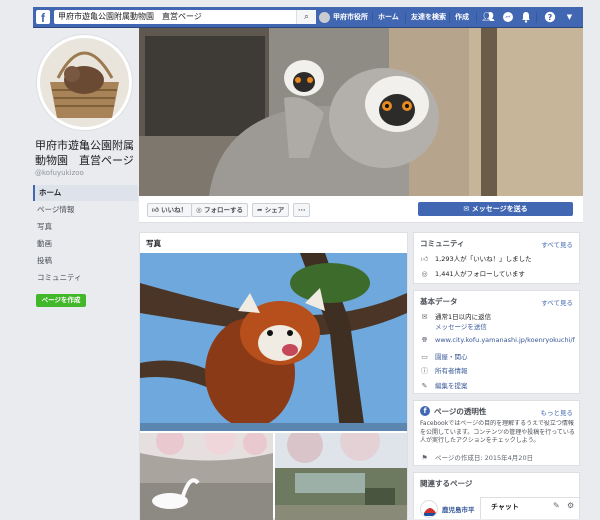 The width and height of the screenshot is (600, 520). What do you see at coordinates (85, 261) in the screenshot?
I see `left-nav-posts: 投稿` at bounding box center [85, 261].